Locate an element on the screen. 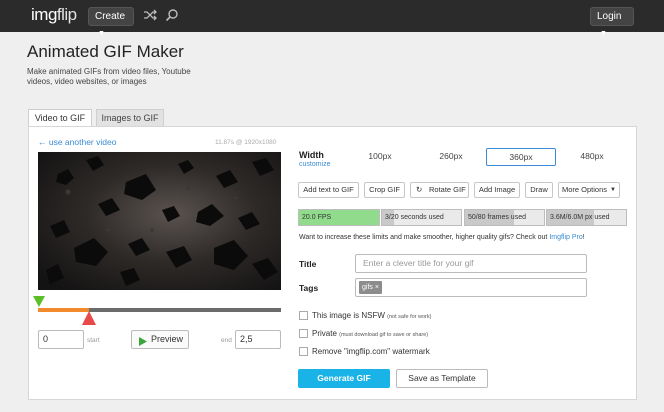 Image resolution: width=664 pixels, height=412 pixels. imgflip-logo: imgflip is located at coordinates (54, 15).